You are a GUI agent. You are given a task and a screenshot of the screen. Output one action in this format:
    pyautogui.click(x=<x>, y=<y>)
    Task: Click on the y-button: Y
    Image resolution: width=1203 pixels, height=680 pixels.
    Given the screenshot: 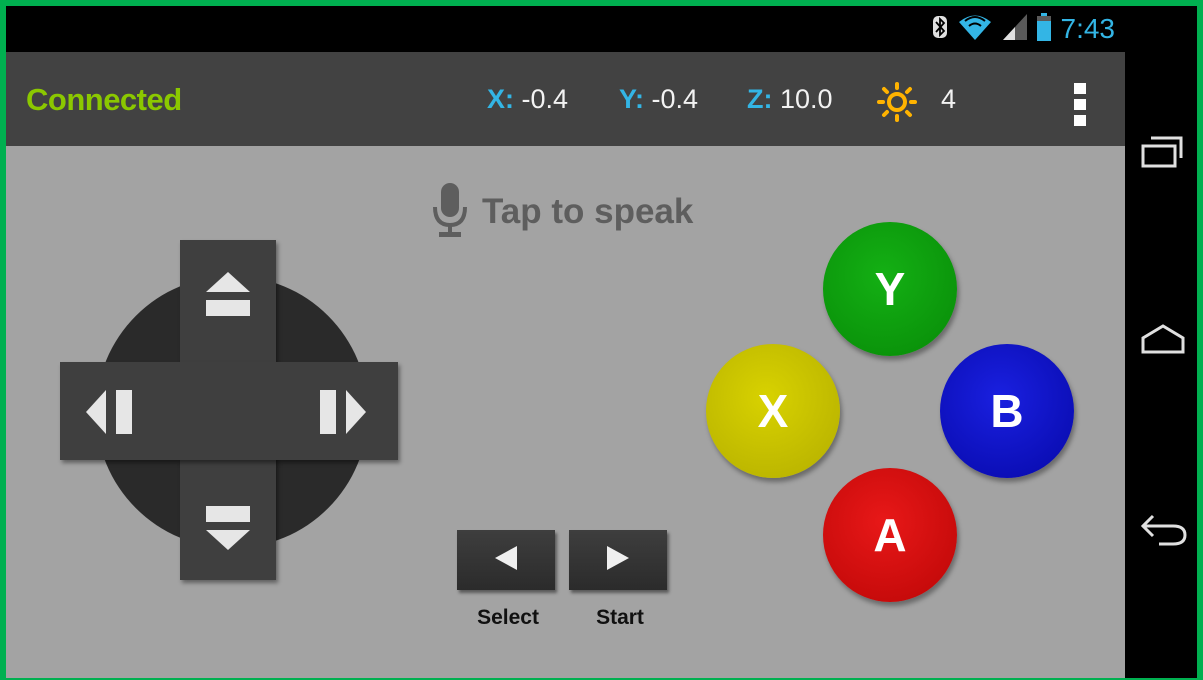 What is the action you would take?
    pyautogui.click(x=890, y=289)
    